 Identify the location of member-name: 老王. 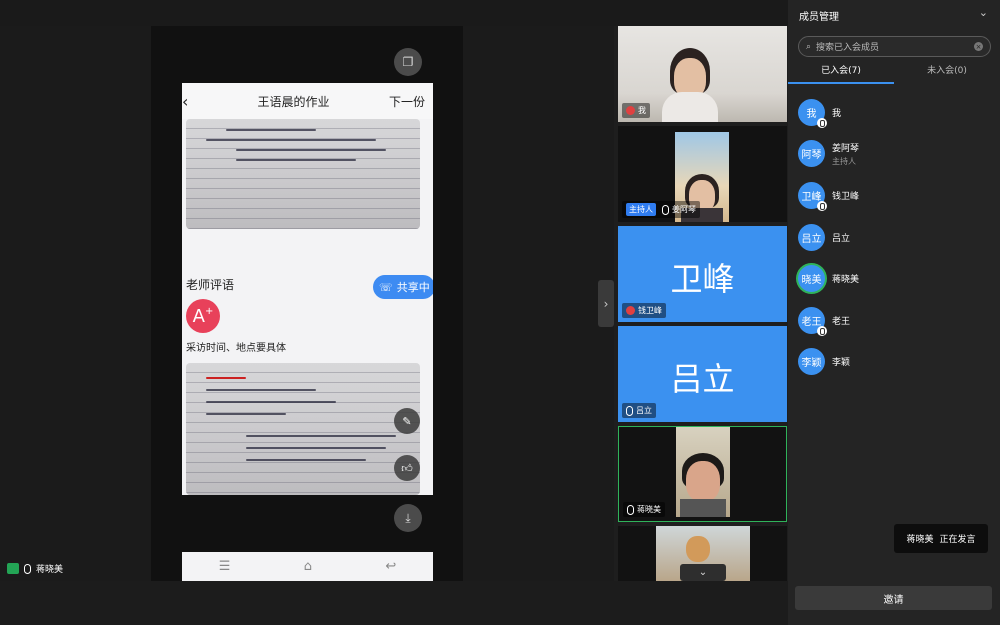
(841, 322).